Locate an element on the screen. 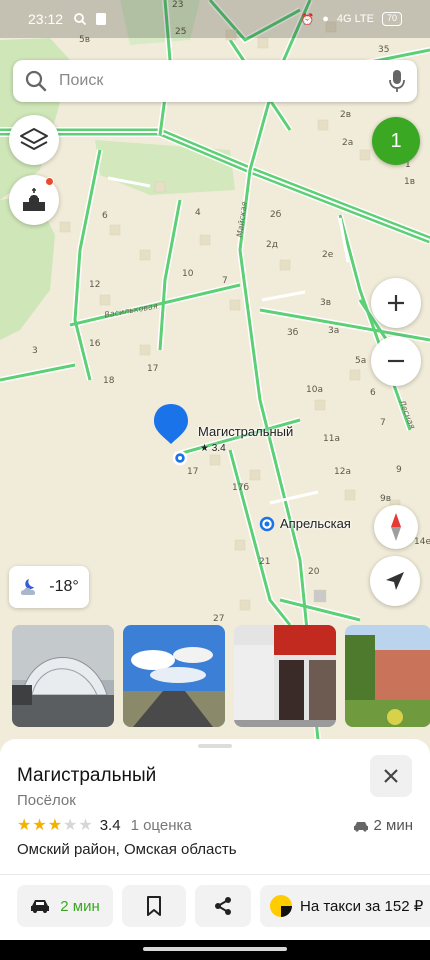  house-number: 2б is located at coordinates (276, 215).